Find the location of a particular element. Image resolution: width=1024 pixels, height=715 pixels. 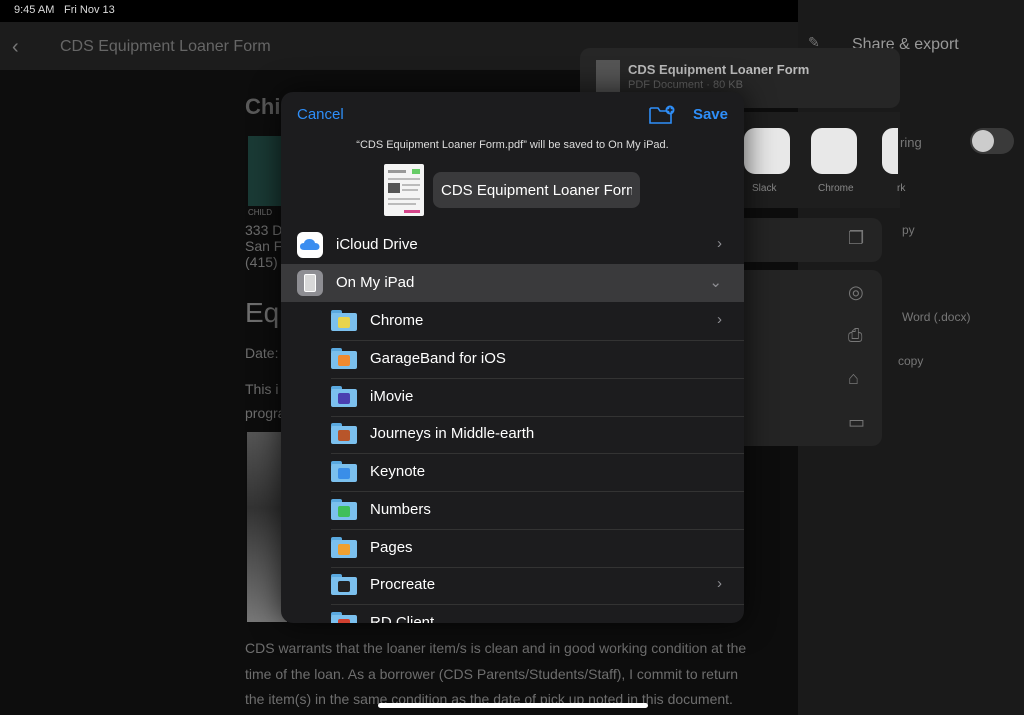

folder-label: Journeys in Middle-earth is located at coordinates (452, 434).